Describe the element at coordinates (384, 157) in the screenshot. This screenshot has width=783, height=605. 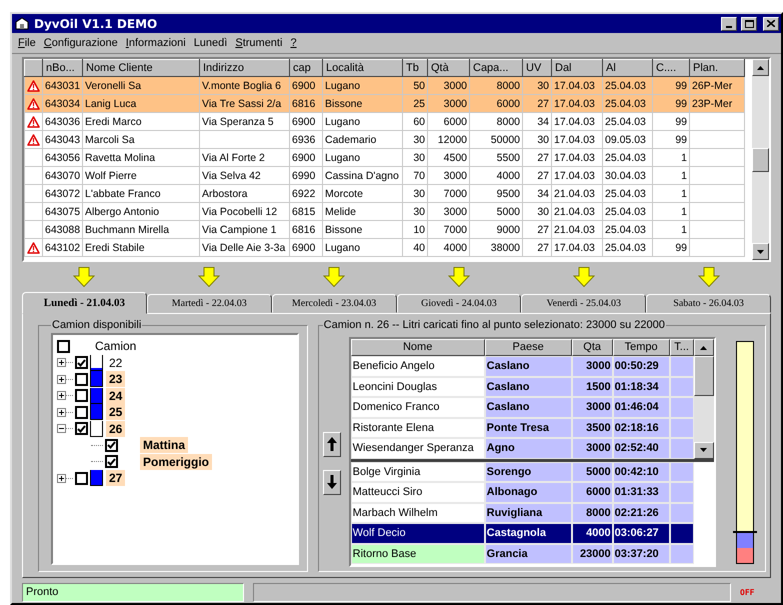
I see `table-row: 643056 Ravetta Molina Via Al Forte 2 6900 Lugano 30 4500 5500 27 17.04.03 25.04.03 1` at that location.